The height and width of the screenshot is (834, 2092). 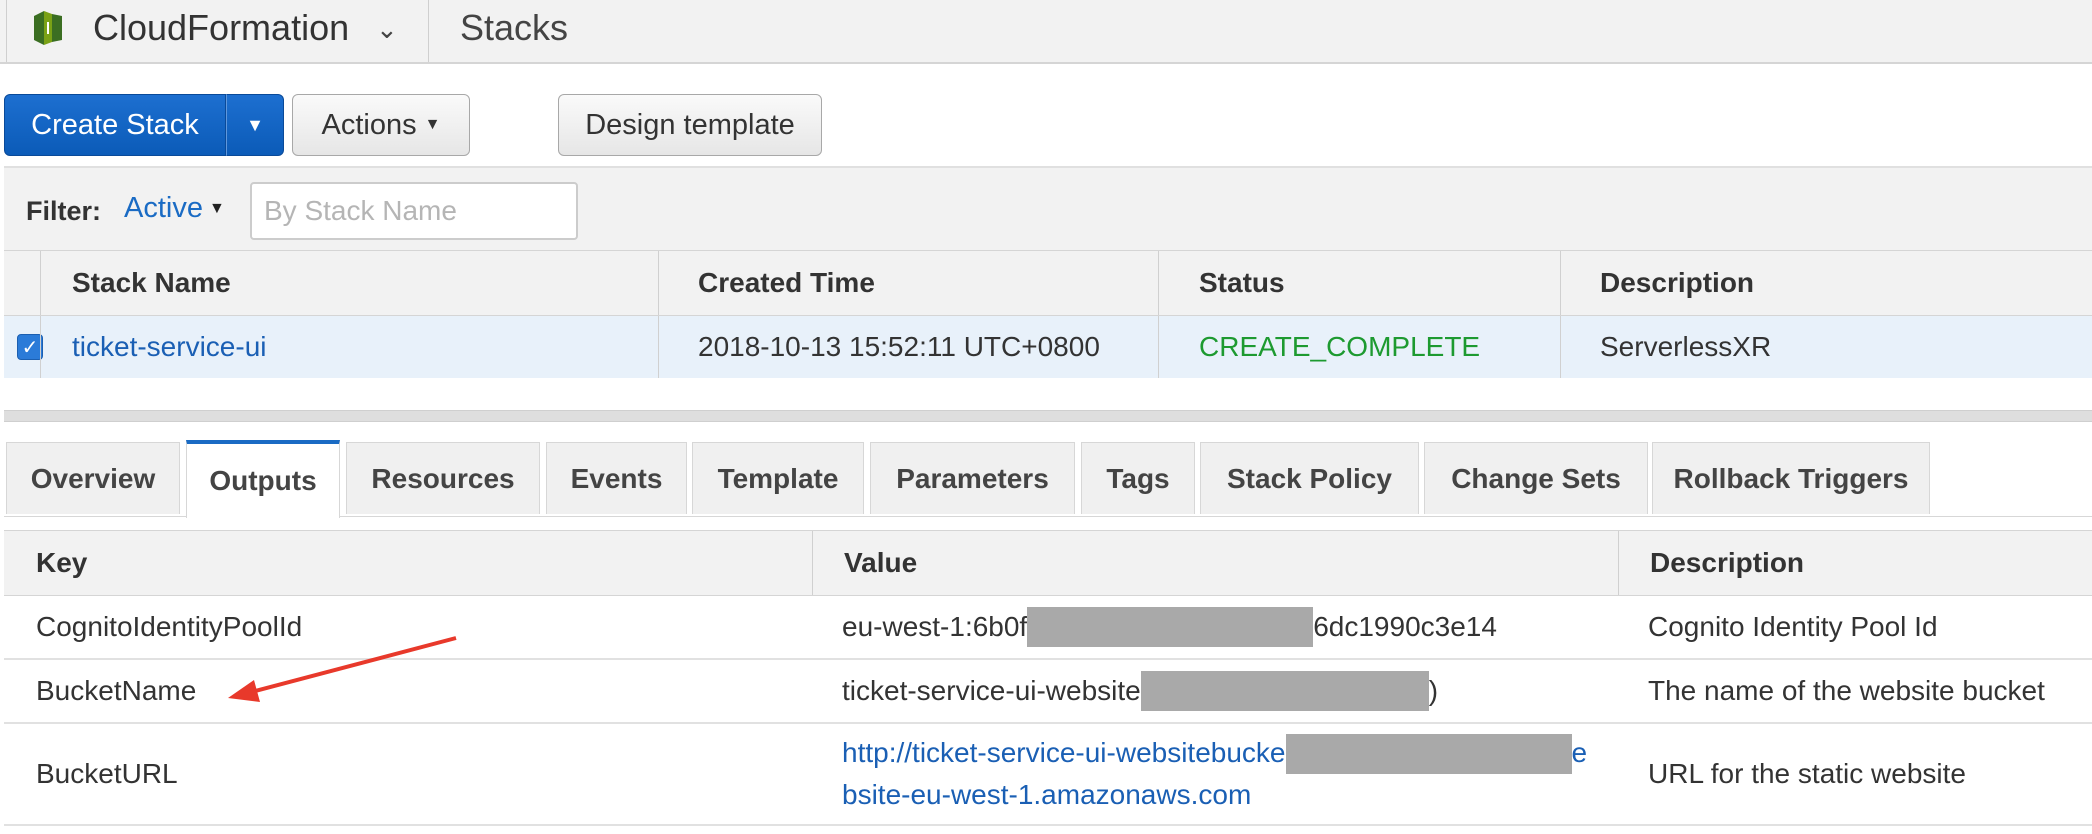 I want to click on pane-splitter, so click(x=1048, y=416).